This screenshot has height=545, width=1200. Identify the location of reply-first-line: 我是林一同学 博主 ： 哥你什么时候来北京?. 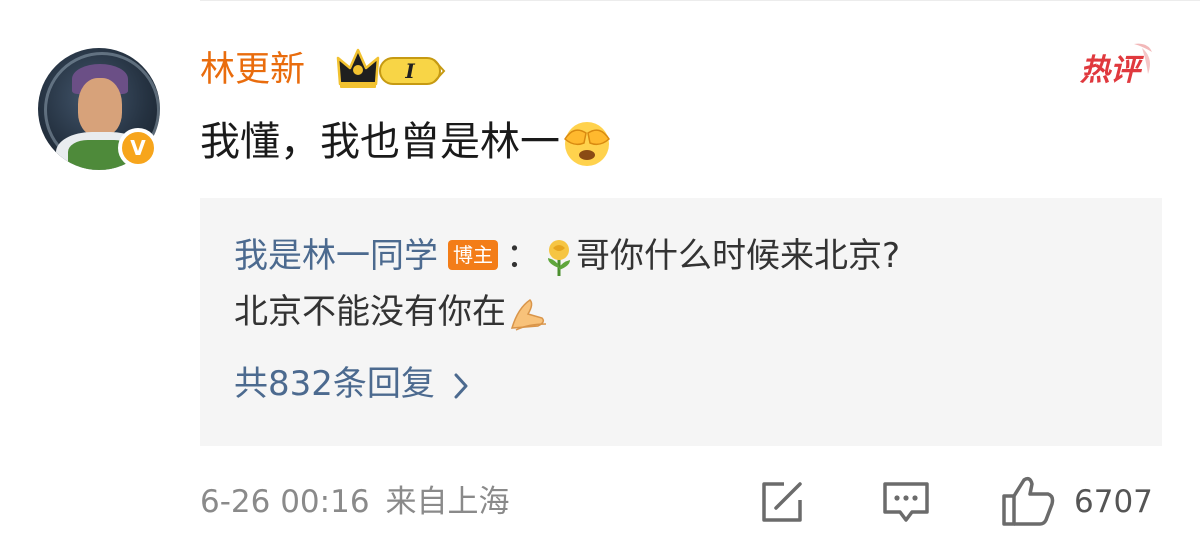
(567, 256).